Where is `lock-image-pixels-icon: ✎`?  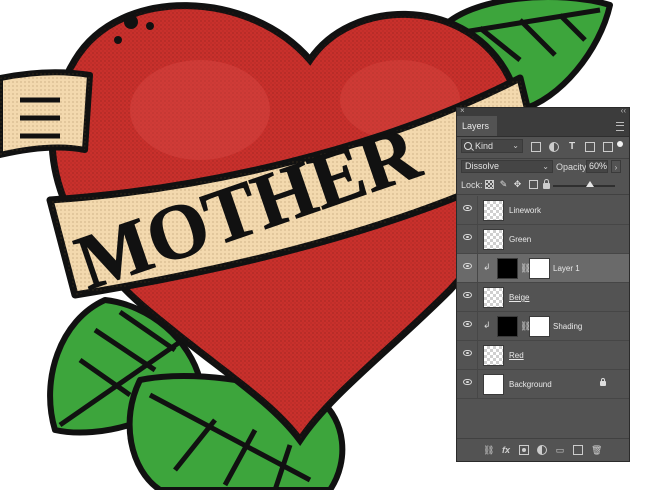 lock-image-pixels-icon: ✎ is located at coordinates (503, 184).